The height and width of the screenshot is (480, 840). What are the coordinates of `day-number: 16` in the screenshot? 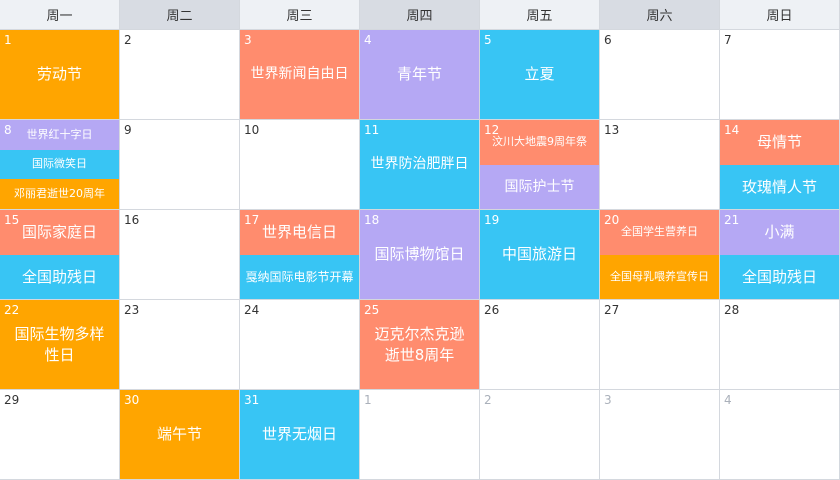 It's located at (132, 220).